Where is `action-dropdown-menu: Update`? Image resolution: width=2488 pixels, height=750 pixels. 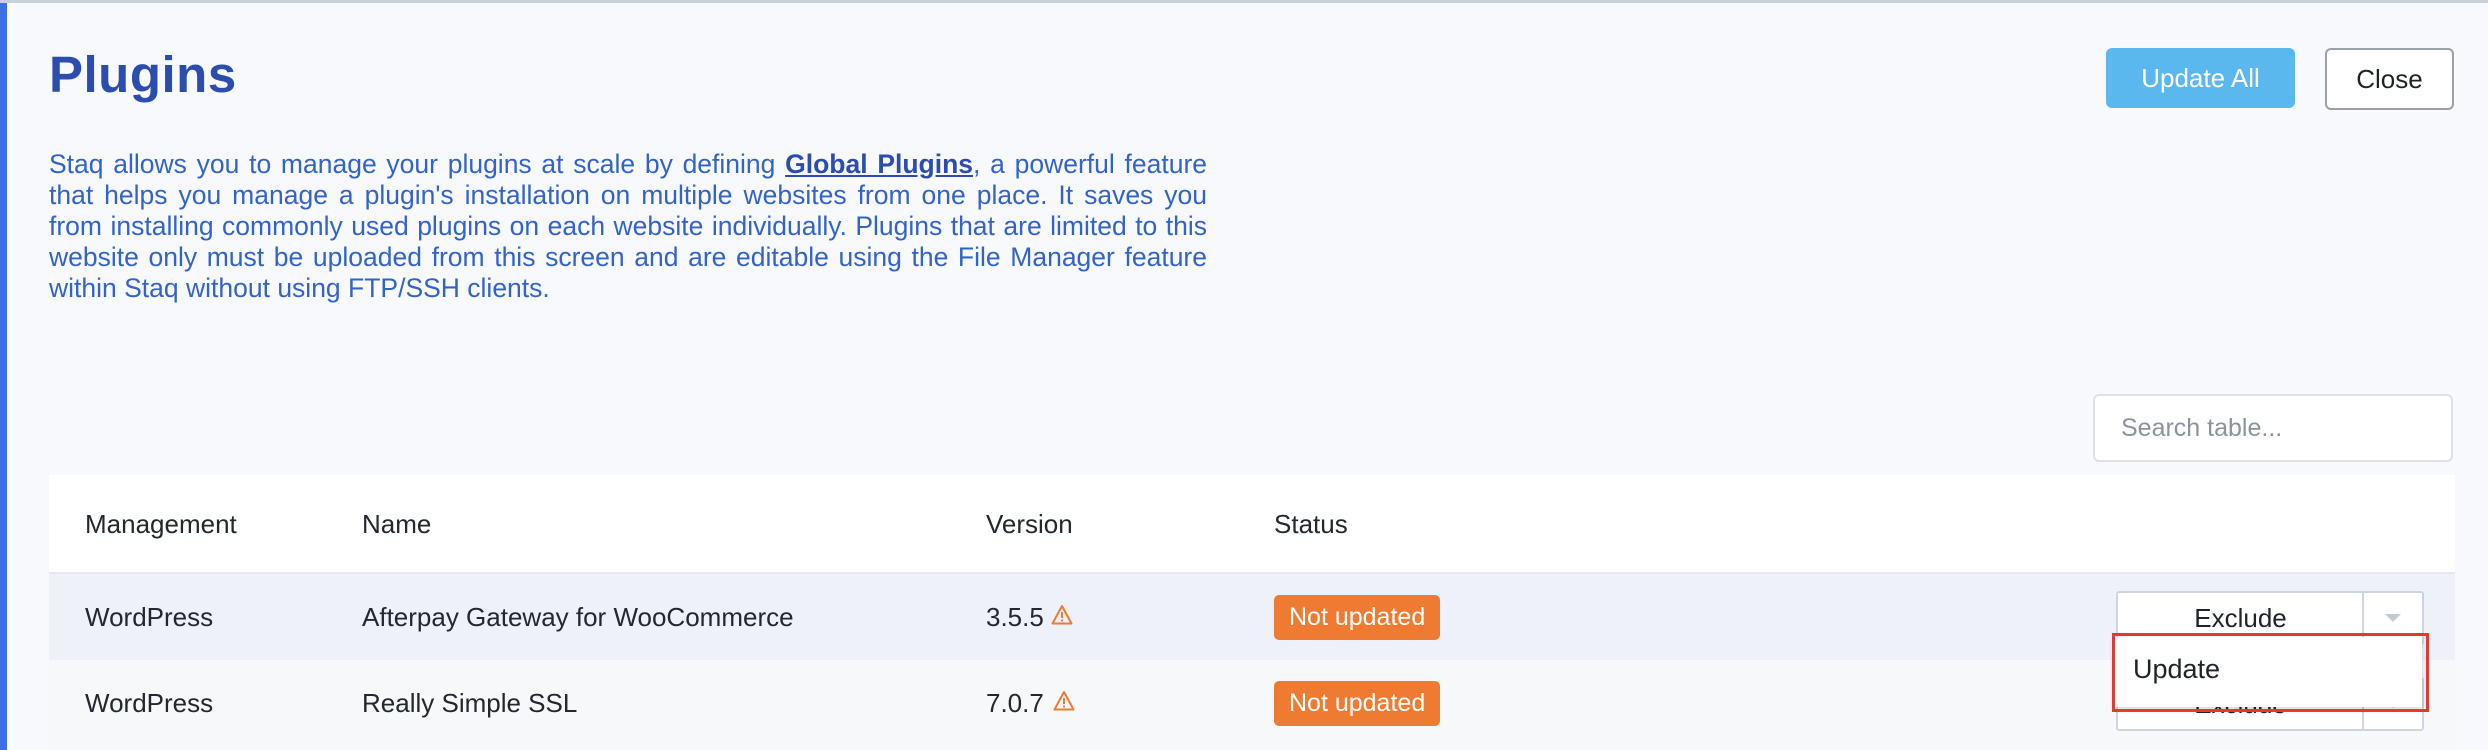
action-dropdown-menu: Update is located at coordinates (2268, 672).